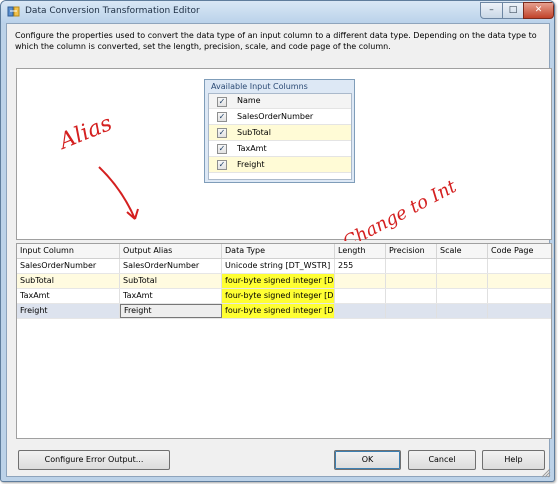  Describe the element at coordinates (513, 10) in the screenshot. I see `maximize-button: □` at that location.